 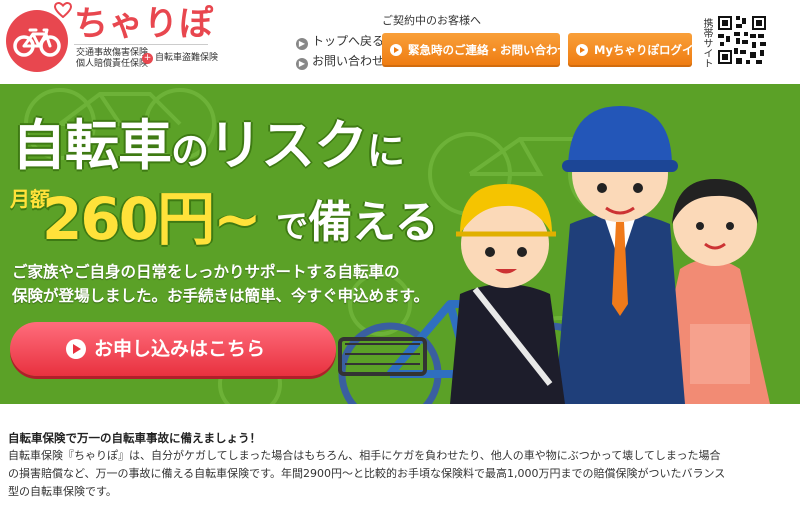 I want to click on qr-code-icon, so click(x=742, y=40).